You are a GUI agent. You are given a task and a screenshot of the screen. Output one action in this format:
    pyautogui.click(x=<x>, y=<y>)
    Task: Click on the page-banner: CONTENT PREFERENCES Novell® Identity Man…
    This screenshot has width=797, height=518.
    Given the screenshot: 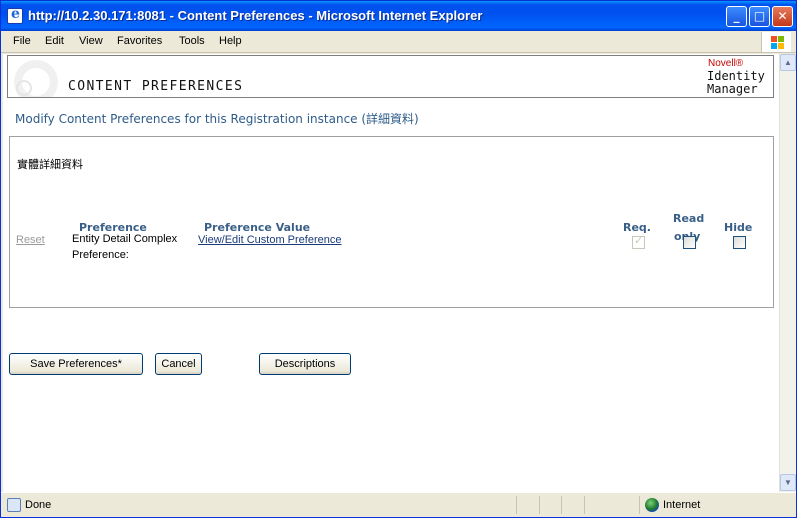 What is the action you would take?
    pyautogui.click(x=390, y=76)
    